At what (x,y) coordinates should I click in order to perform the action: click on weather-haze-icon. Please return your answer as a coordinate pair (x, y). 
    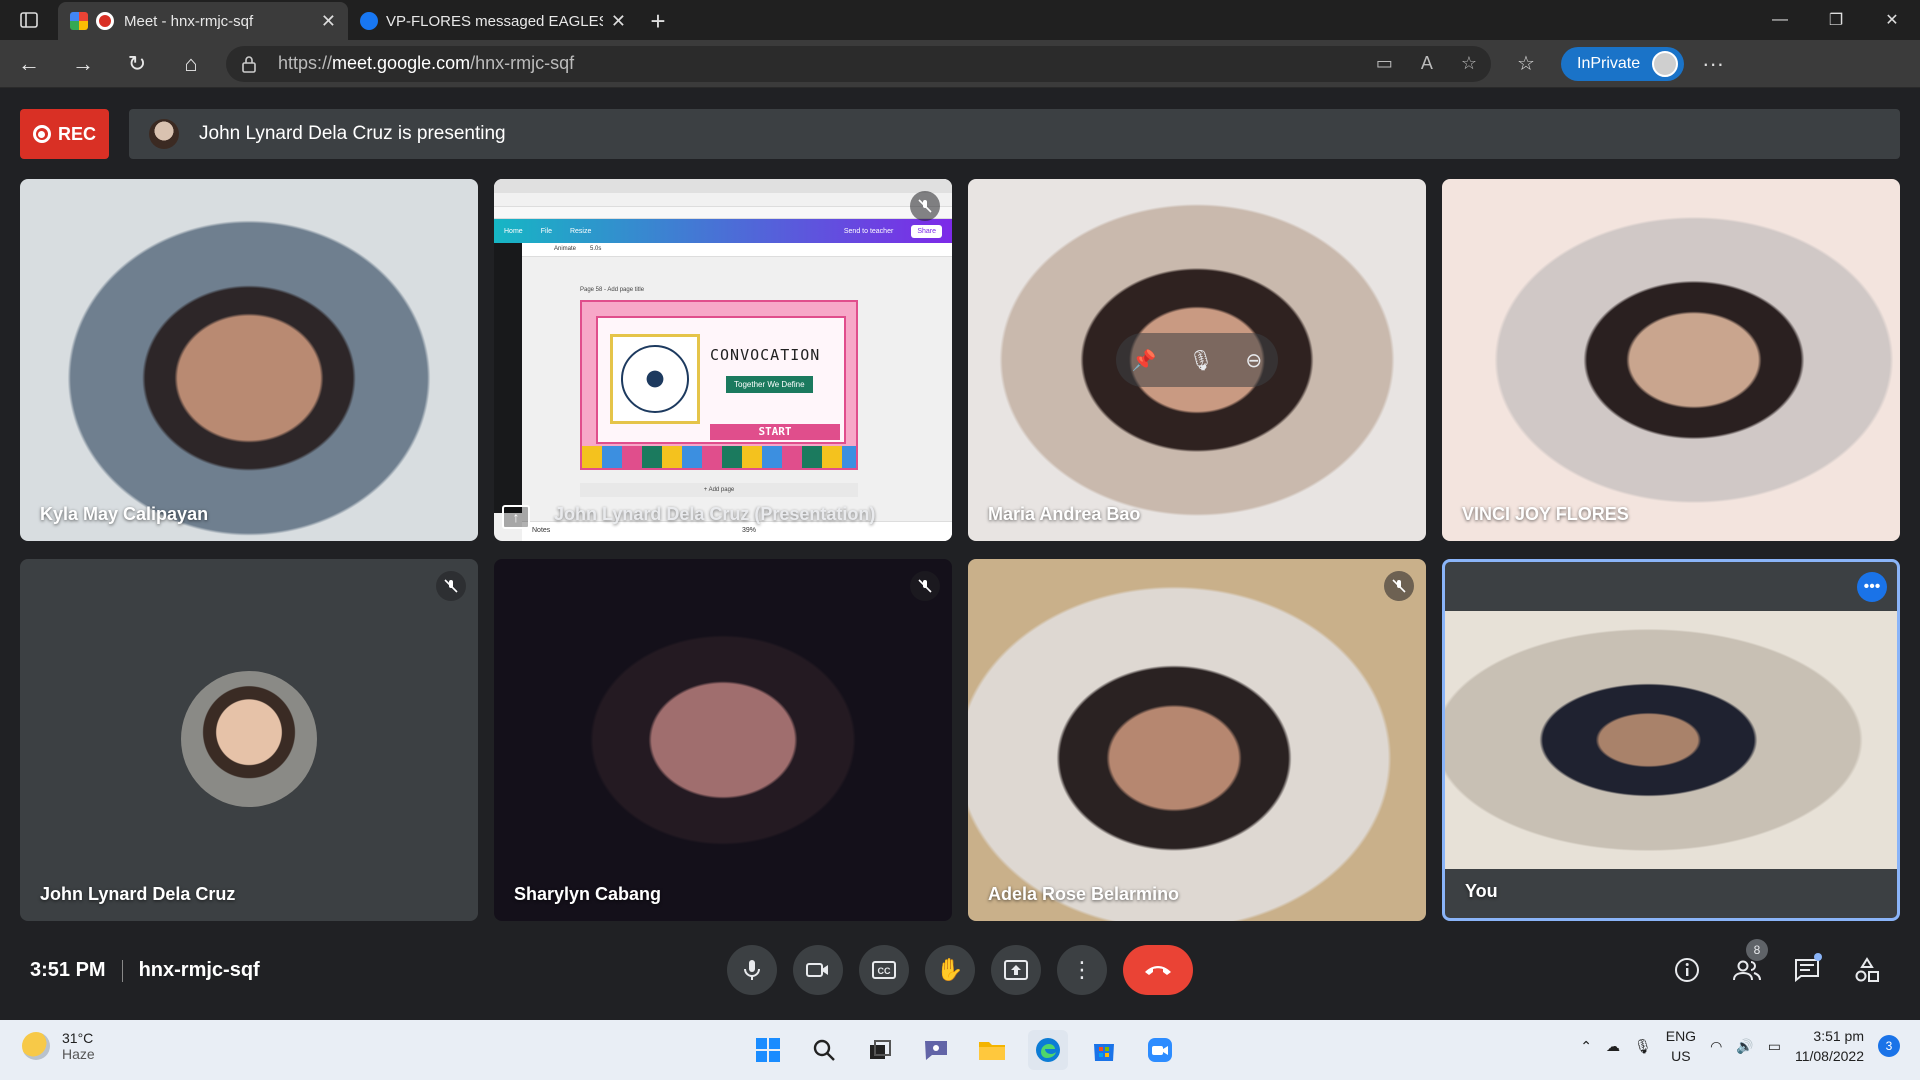
    Looking at the image, I should click on (36, 1046).